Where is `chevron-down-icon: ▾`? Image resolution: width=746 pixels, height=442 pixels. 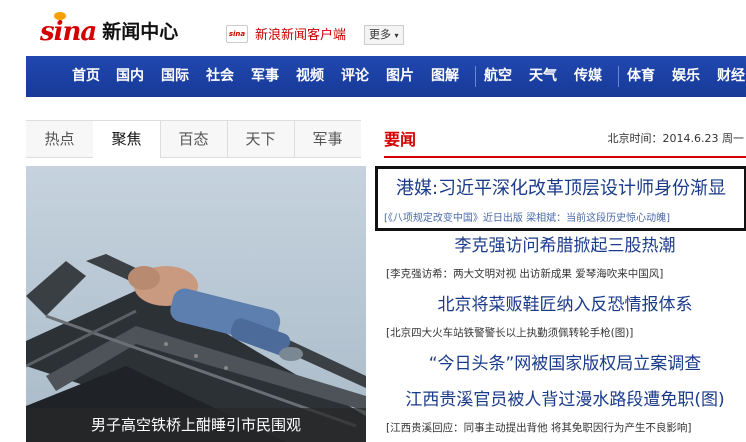 chevron-down-icon: ▾ is located at coordinates (396, 35).